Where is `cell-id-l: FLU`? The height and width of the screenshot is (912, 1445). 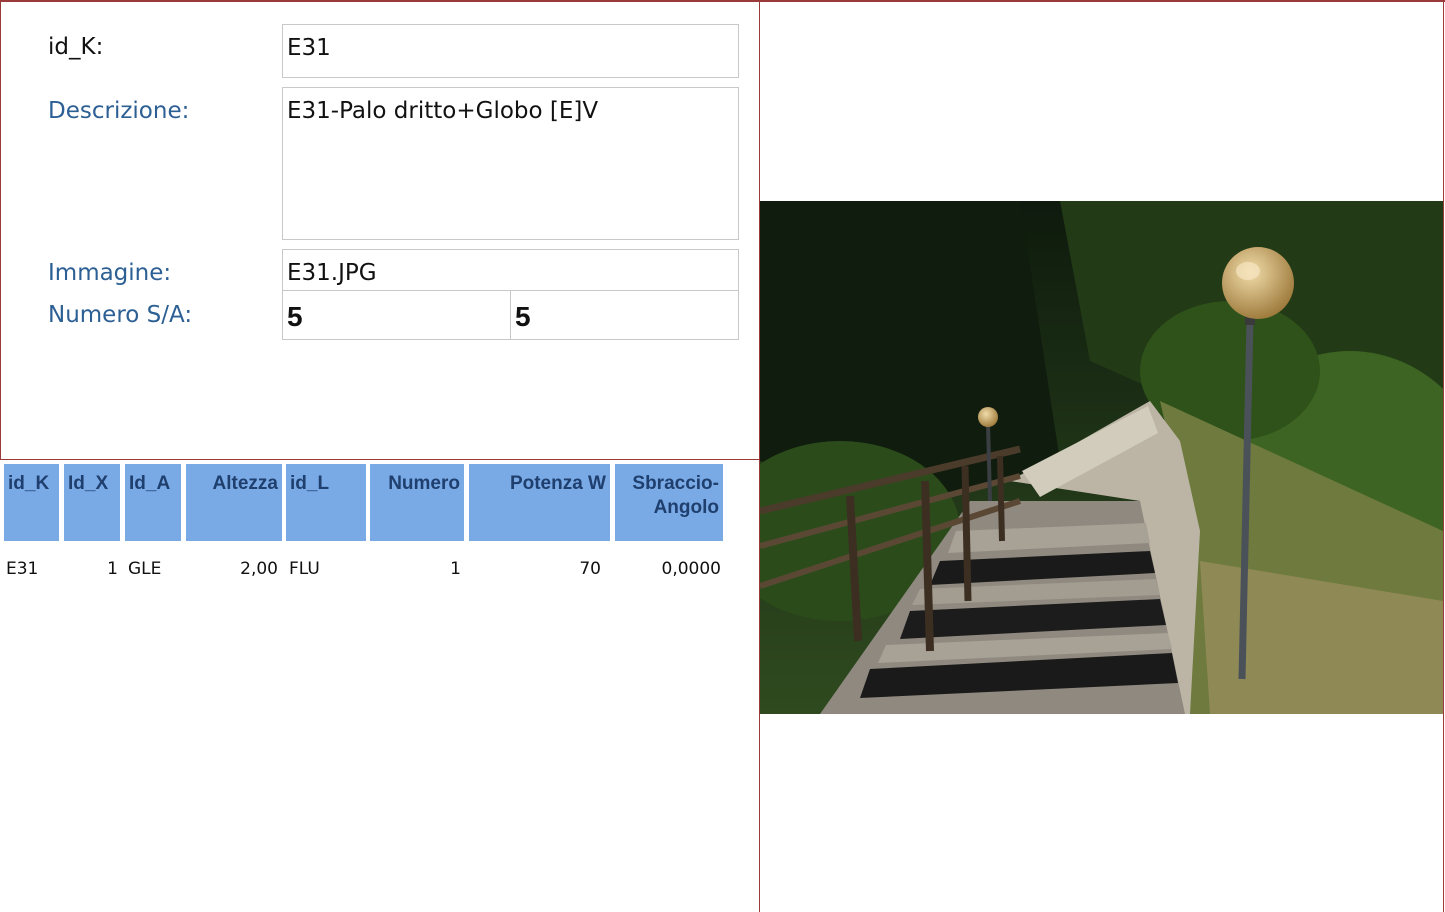 cell-id-l: FLU is located at coordinates (304, 569).